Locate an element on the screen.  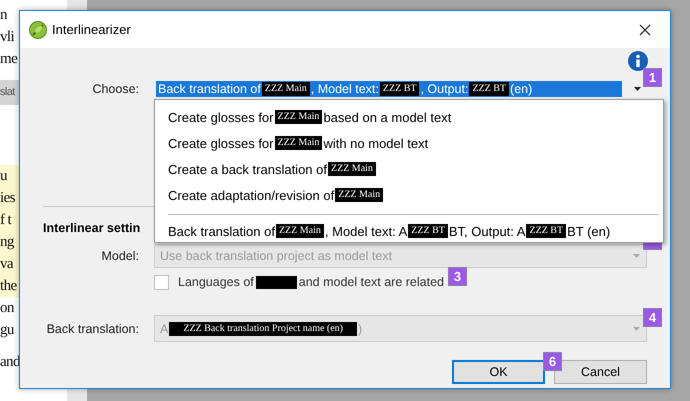
document-text: ies is located at coordinates (9, 198).